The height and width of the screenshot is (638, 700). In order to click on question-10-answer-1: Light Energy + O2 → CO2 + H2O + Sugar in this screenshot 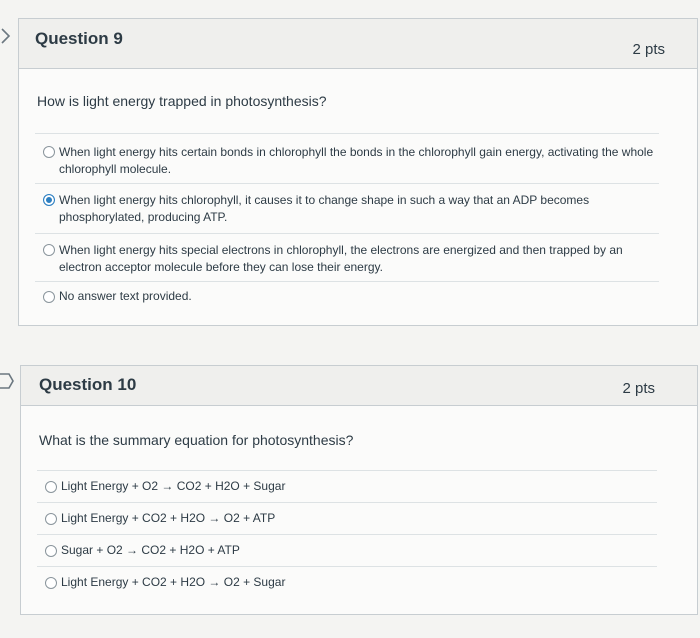, I will do `click(347, 486)`.